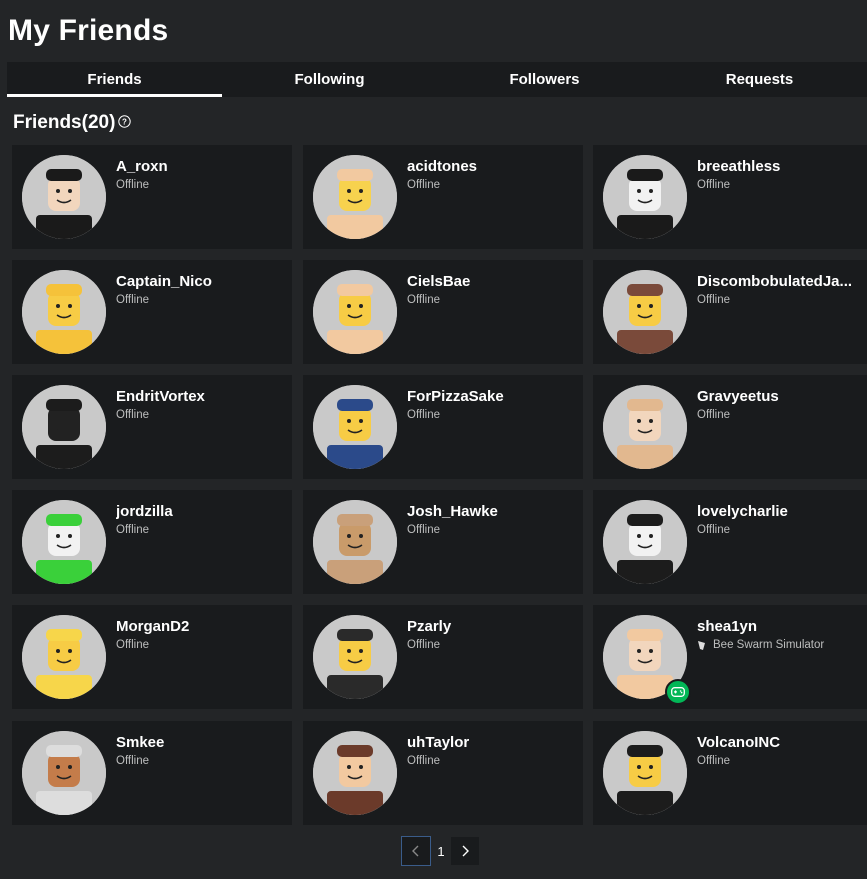 The height and width of the screenshot is (879, 867). What do you see at coordinates (201, 626) in the screenshot?
I see `friend-name: MorganD2` at bounding box center [201, 626].